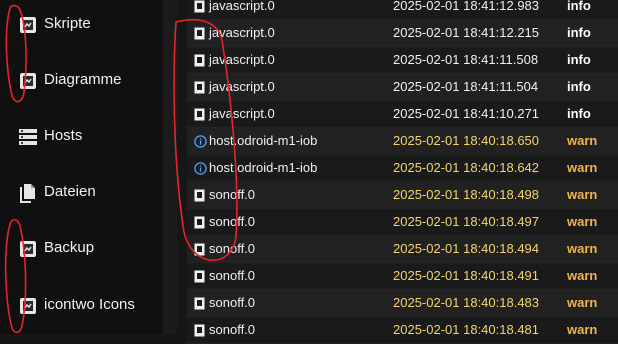 This screenshot has width=618, height=344. I want to click on log-timestamp: 2025-02-01 18:40:18.483, so click(466, 302).